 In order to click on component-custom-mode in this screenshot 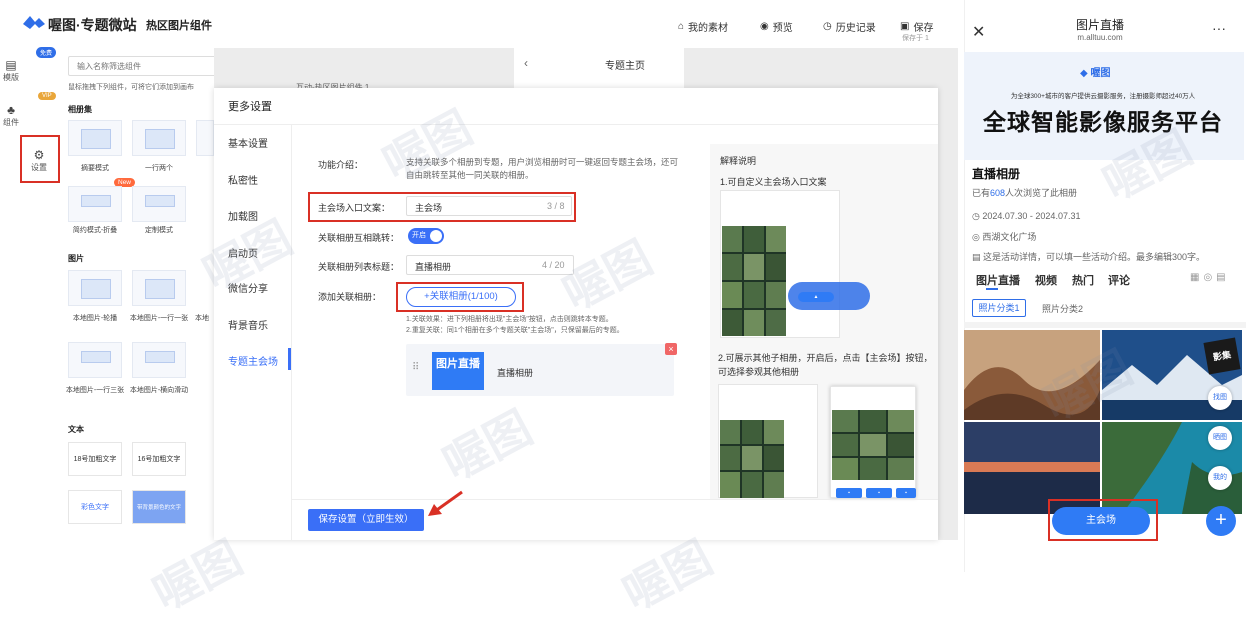, I will do `click(159, 204)`.